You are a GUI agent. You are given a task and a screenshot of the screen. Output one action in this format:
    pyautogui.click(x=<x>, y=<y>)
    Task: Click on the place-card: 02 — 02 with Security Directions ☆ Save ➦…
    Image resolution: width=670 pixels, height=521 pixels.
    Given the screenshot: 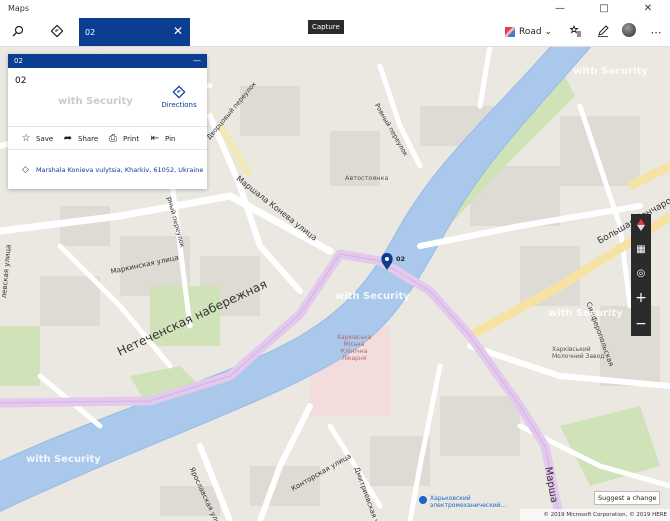 What is the action you would take?
    pyautogui.click(x=107, y=121)
    